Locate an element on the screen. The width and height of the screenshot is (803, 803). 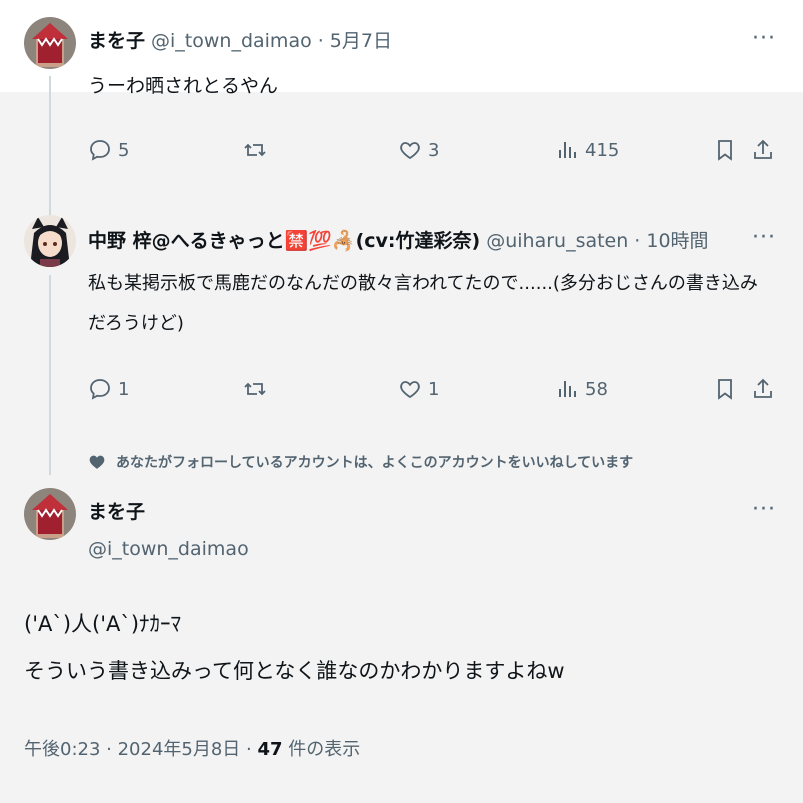
view-count: 58 is located at coordinates (596, 389).